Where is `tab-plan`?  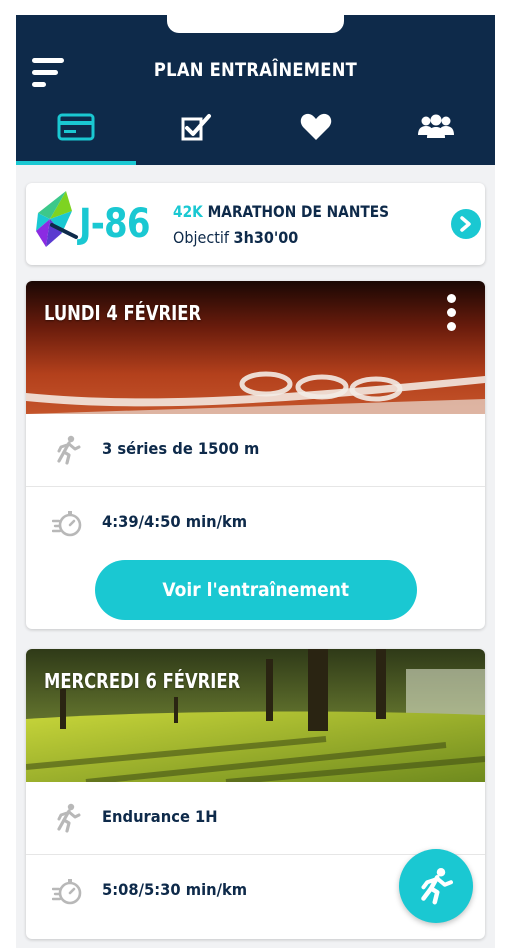 tab-plan is located at coordinates (76, 134).